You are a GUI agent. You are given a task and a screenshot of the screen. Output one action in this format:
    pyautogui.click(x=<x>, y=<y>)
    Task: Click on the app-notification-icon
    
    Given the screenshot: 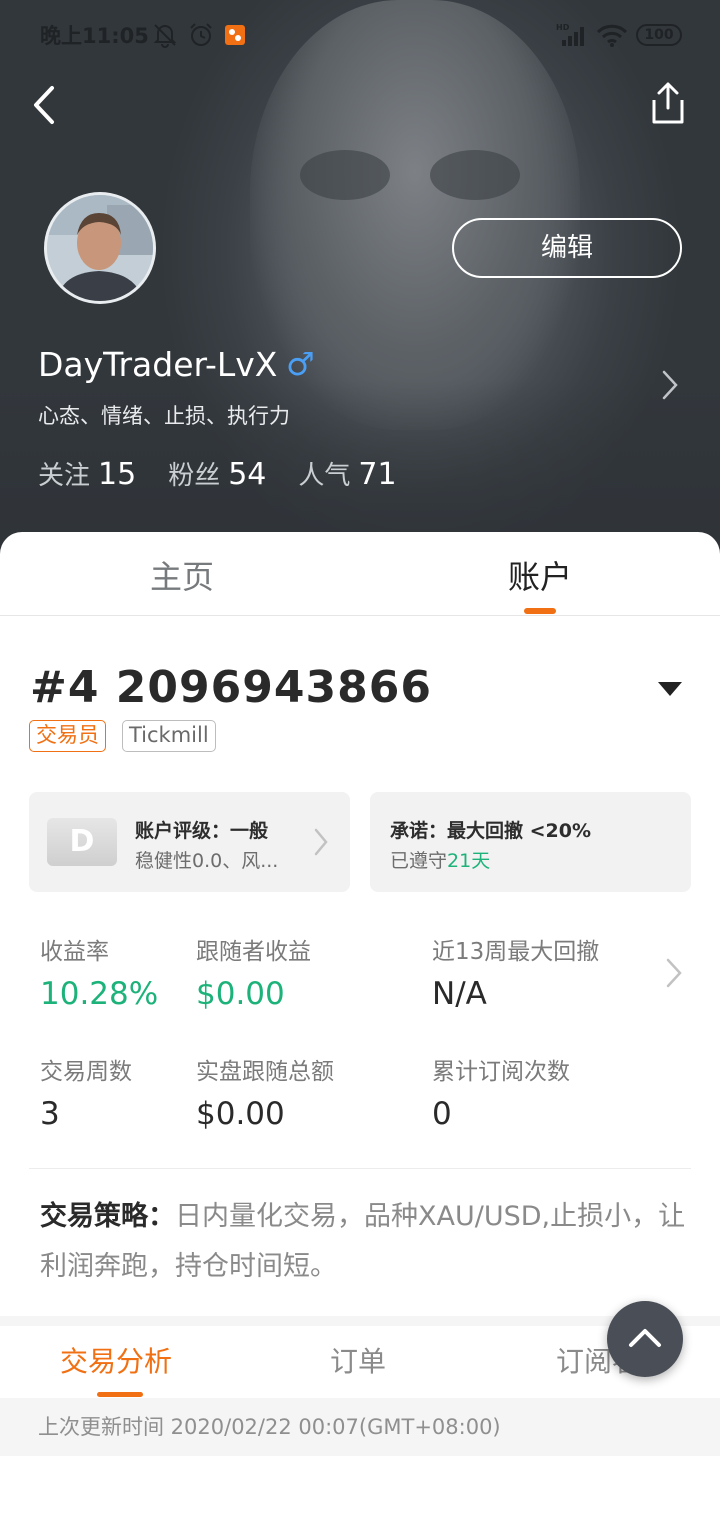 What is the action you would take?
    pyautogui.click(x=235, y=35)
    